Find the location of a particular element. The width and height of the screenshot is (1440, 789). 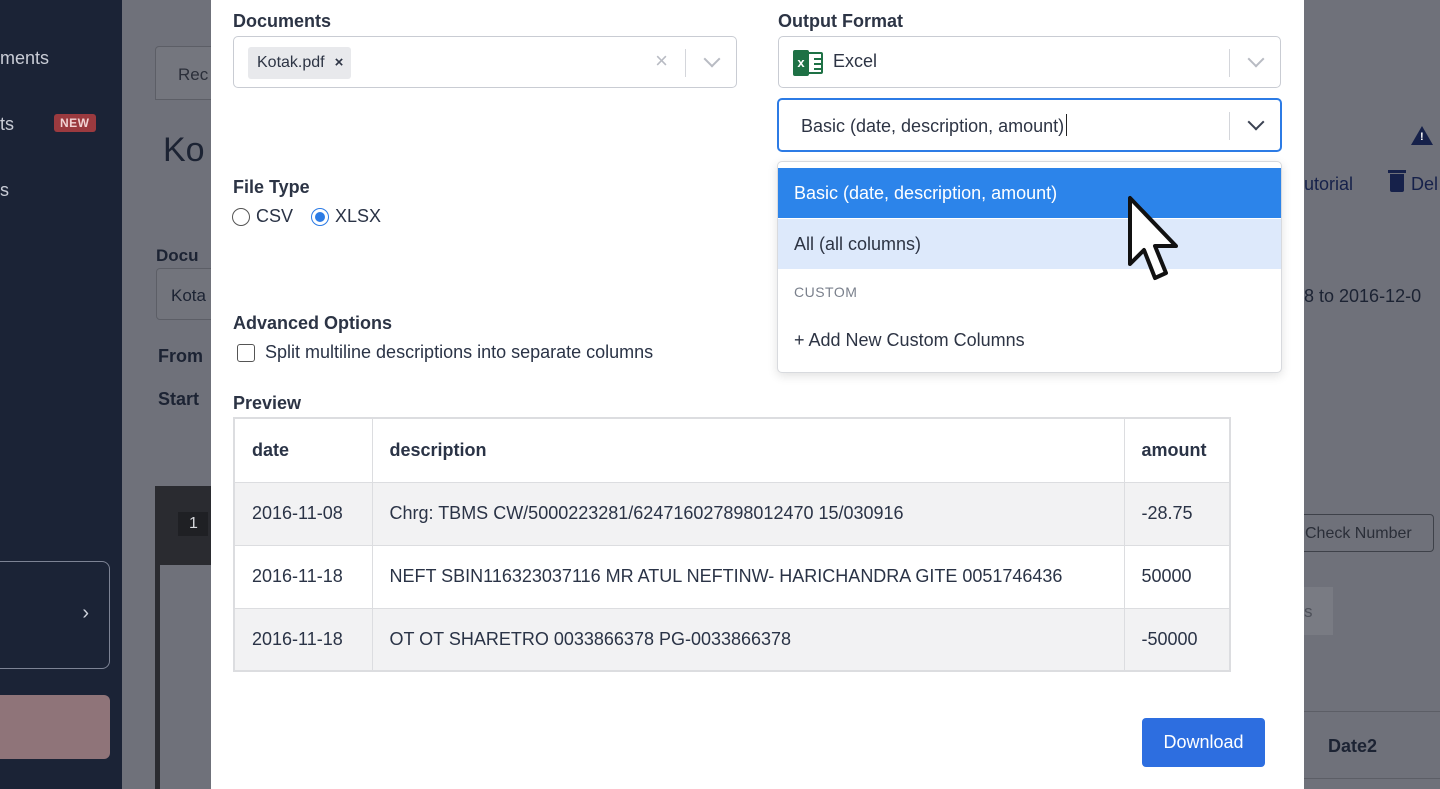

warning-icon-mark: ! is located at coordinates (1422, 137).